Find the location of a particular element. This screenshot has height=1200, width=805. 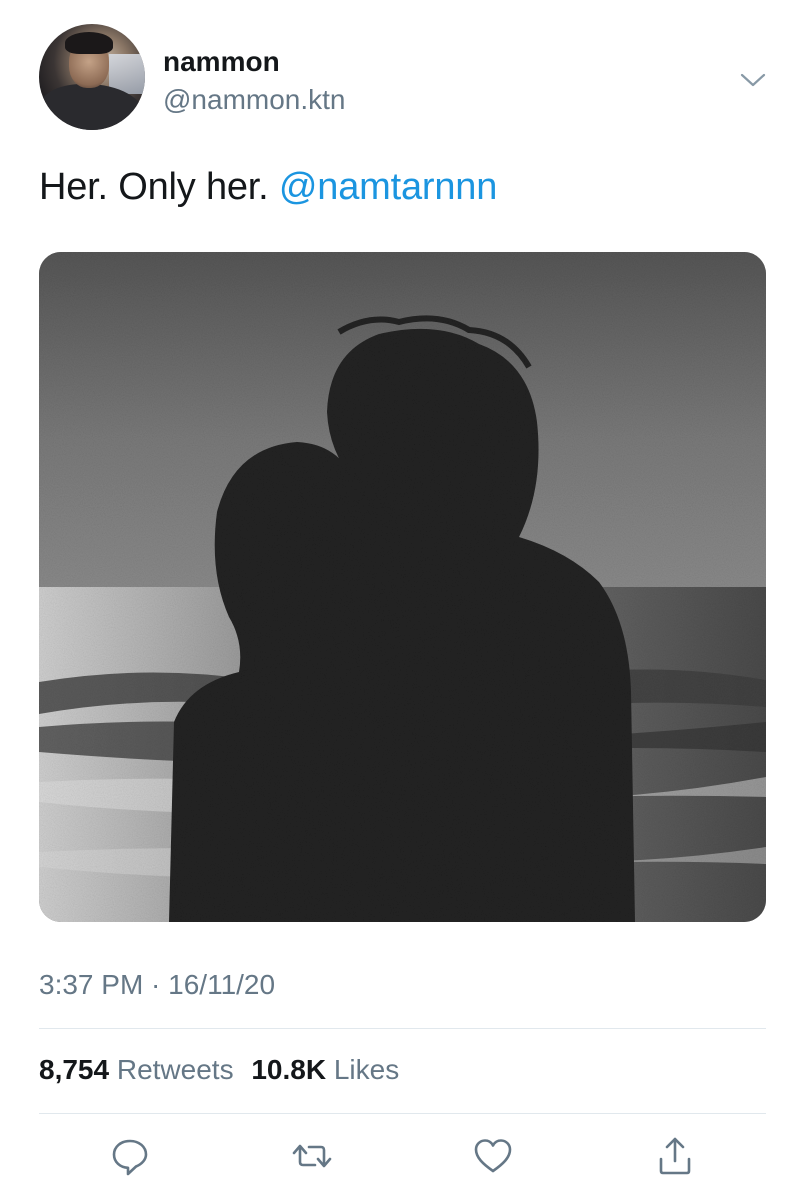

reply-button is located at coordinates (130, 1156).